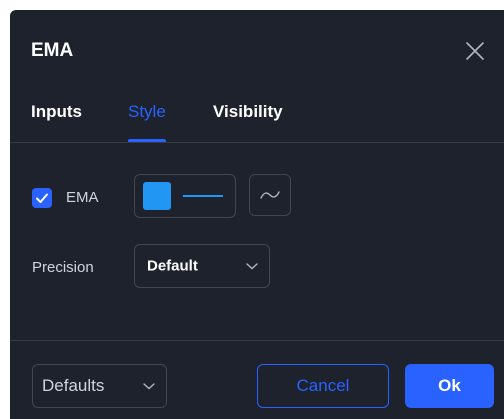 This screenshot has height=419, width=504. Describe the element at coordinates (257, 142) in the screenshot. I see `tabs-divider` at that location.